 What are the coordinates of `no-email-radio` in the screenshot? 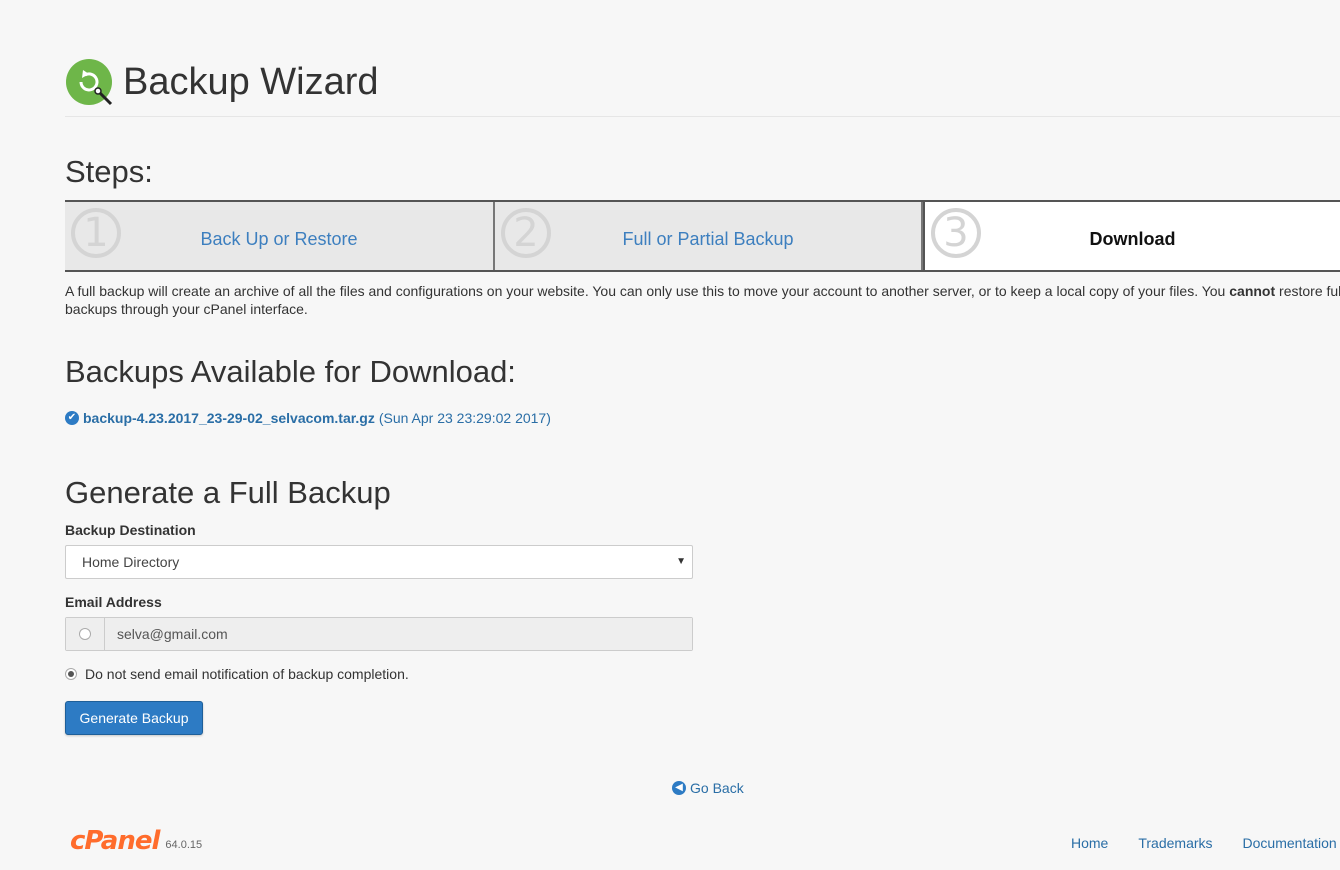 It's located at (71, 674).